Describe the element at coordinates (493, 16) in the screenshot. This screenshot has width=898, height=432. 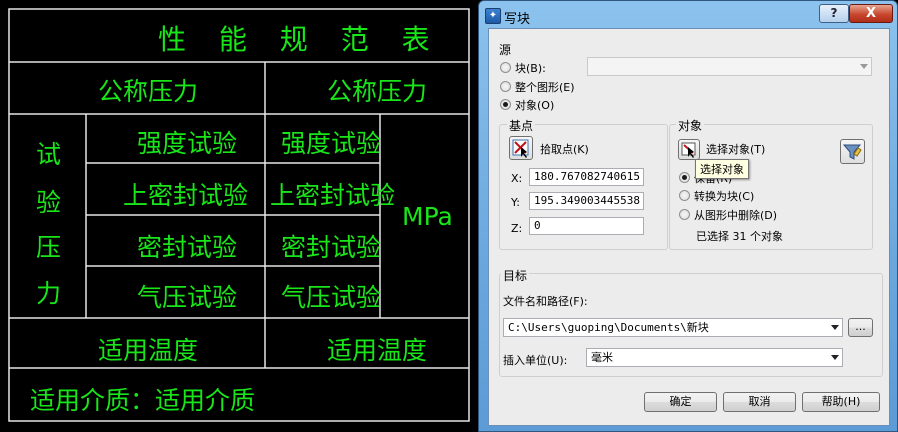
I see `app-icon: ✦` at that location.